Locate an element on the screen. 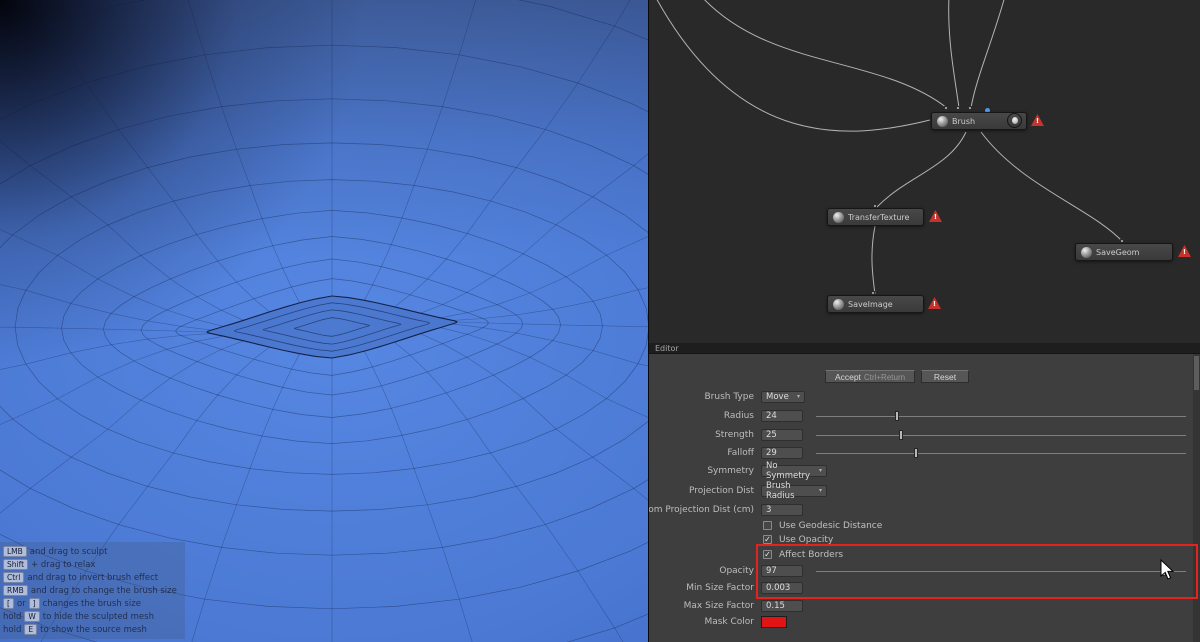 The width and height of the screenshot is (1200, 642). opacity-input: 97 is located at coordinates (782, 571).